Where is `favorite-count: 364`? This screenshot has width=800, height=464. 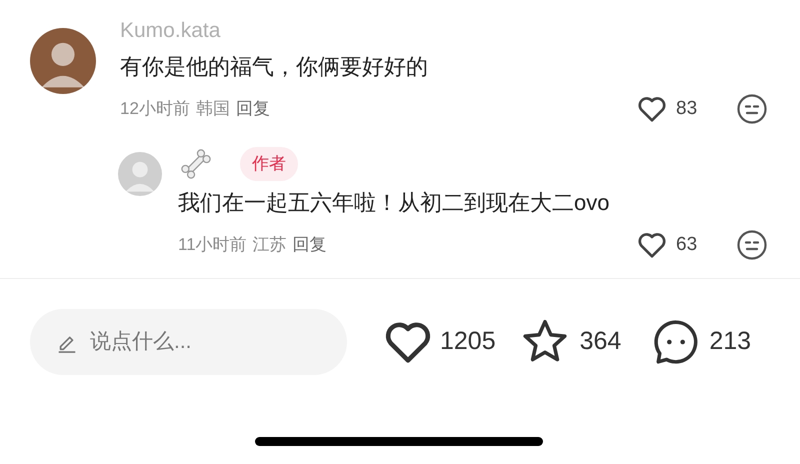 favorite-count: 364 is located at coordinates (601, 342).